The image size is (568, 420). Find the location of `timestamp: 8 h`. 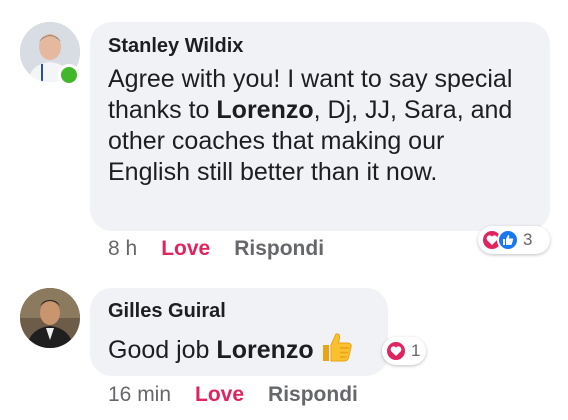

timestamp: 8 h is located at coordinates (122, 249).